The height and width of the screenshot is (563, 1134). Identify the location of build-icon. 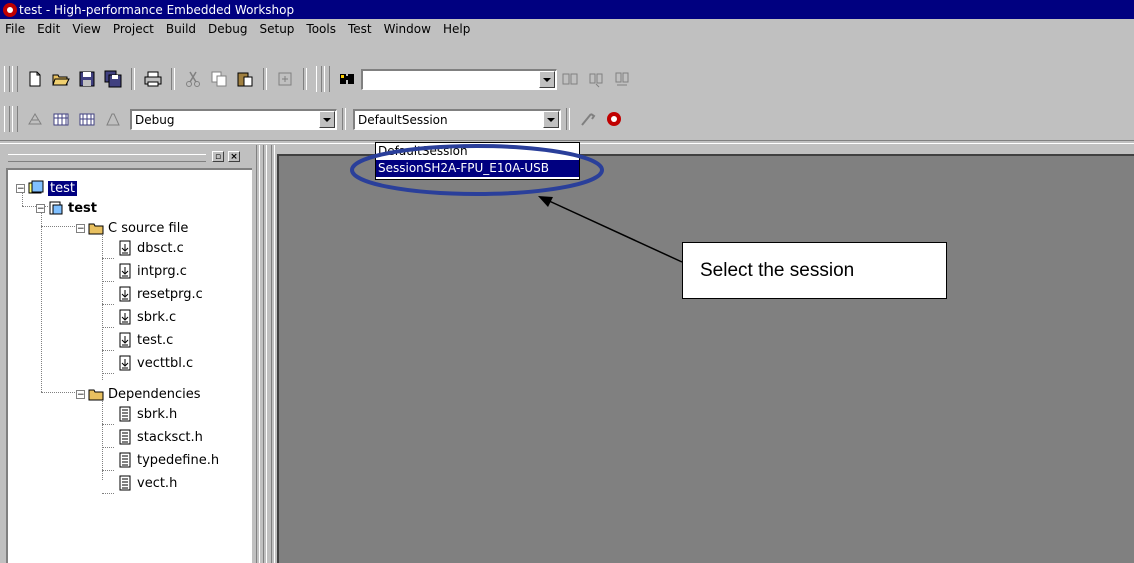
(61, 119).